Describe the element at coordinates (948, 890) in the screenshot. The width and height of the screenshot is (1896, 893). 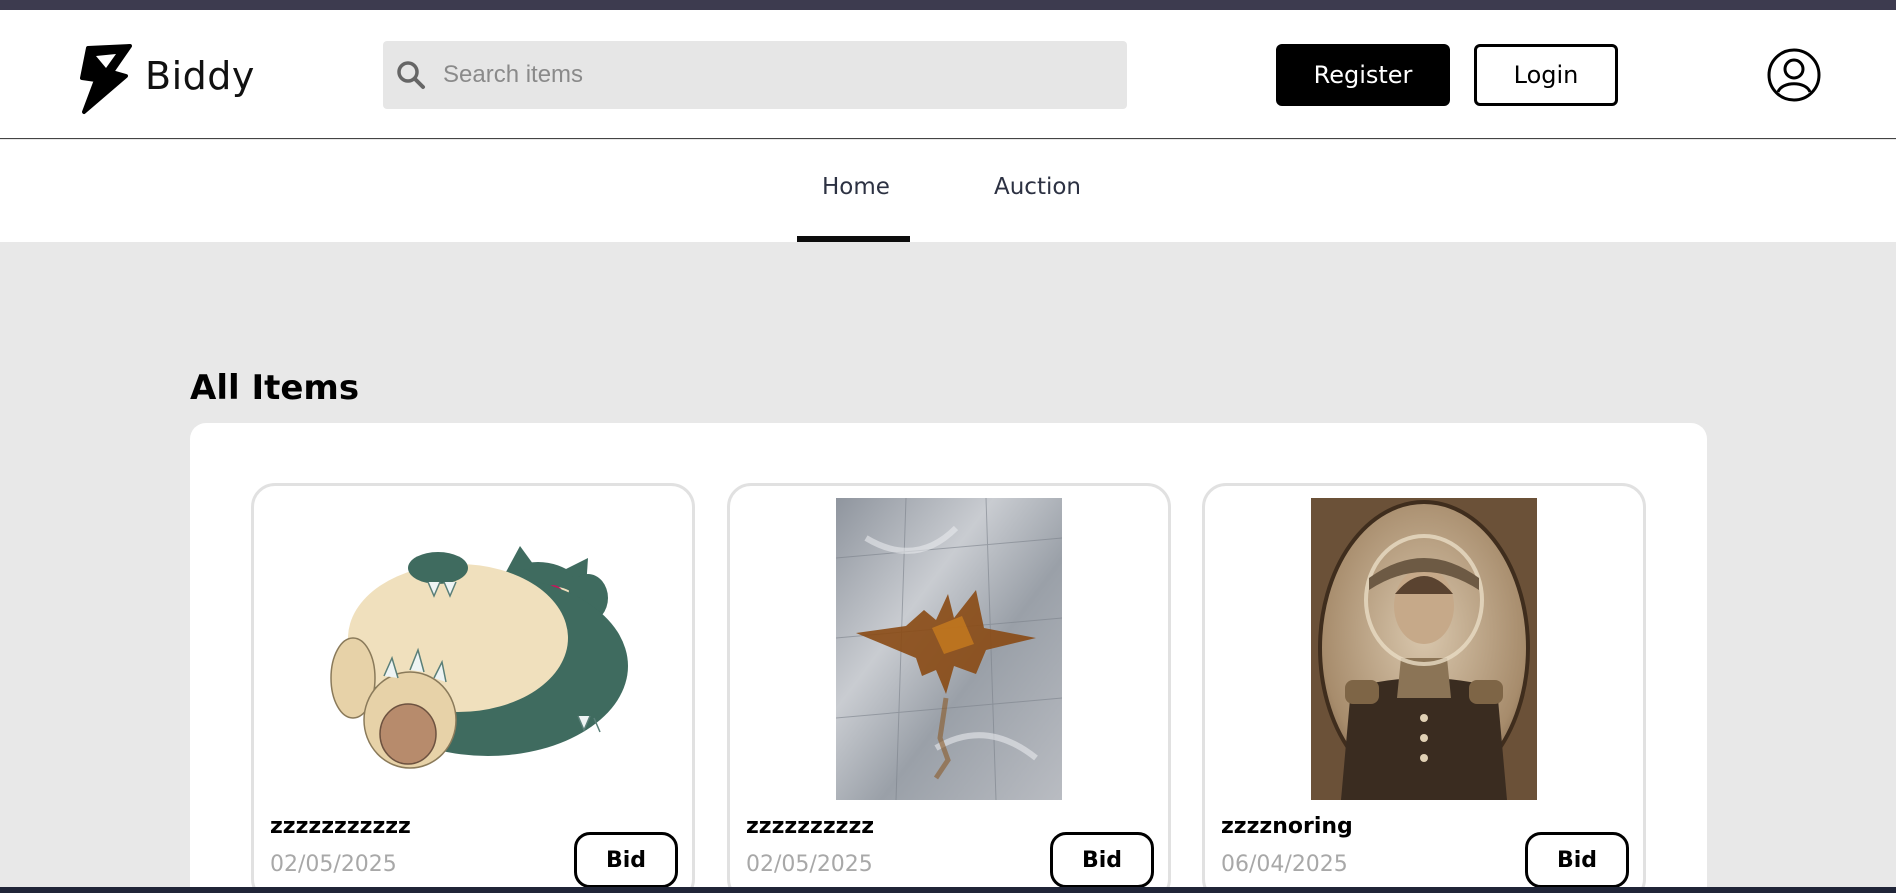
I see `window-bottom-bar` at that location.